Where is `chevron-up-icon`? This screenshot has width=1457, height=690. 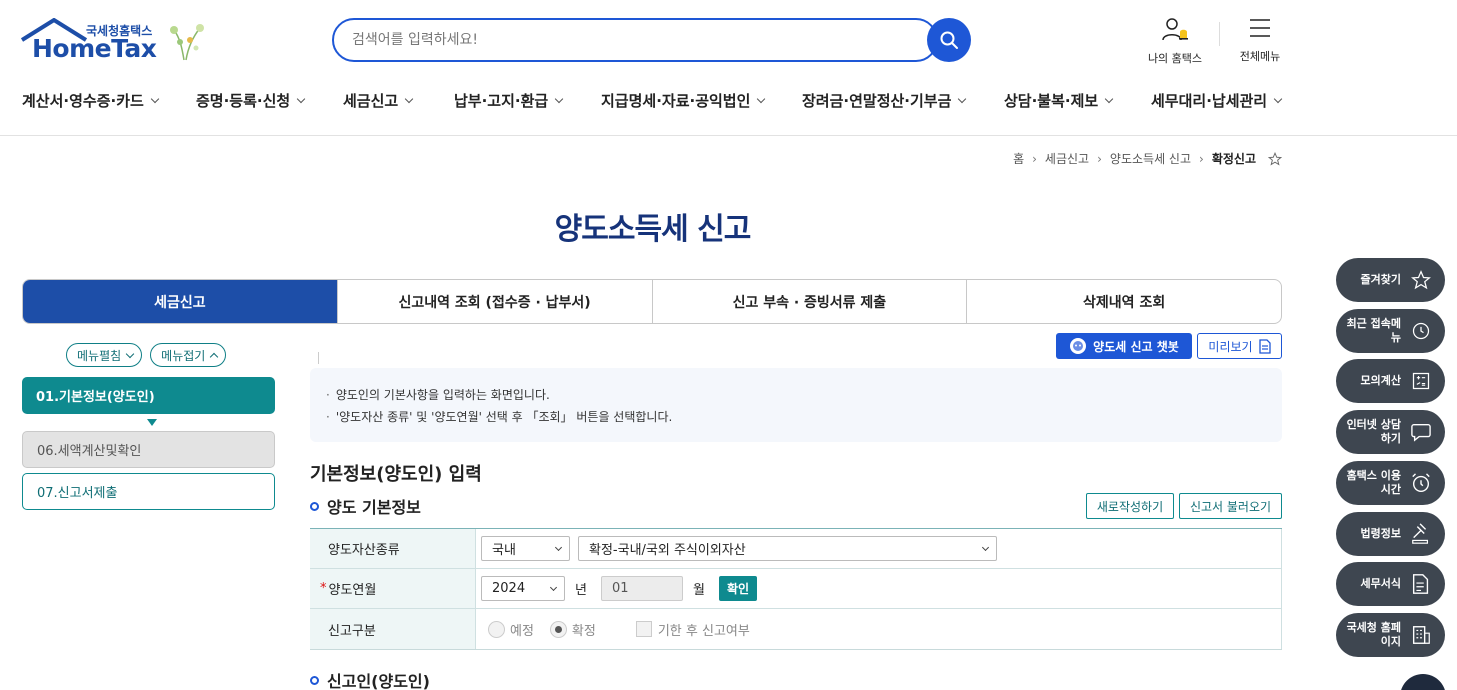 chevron-up-icon is located at coordinates (214, 356).